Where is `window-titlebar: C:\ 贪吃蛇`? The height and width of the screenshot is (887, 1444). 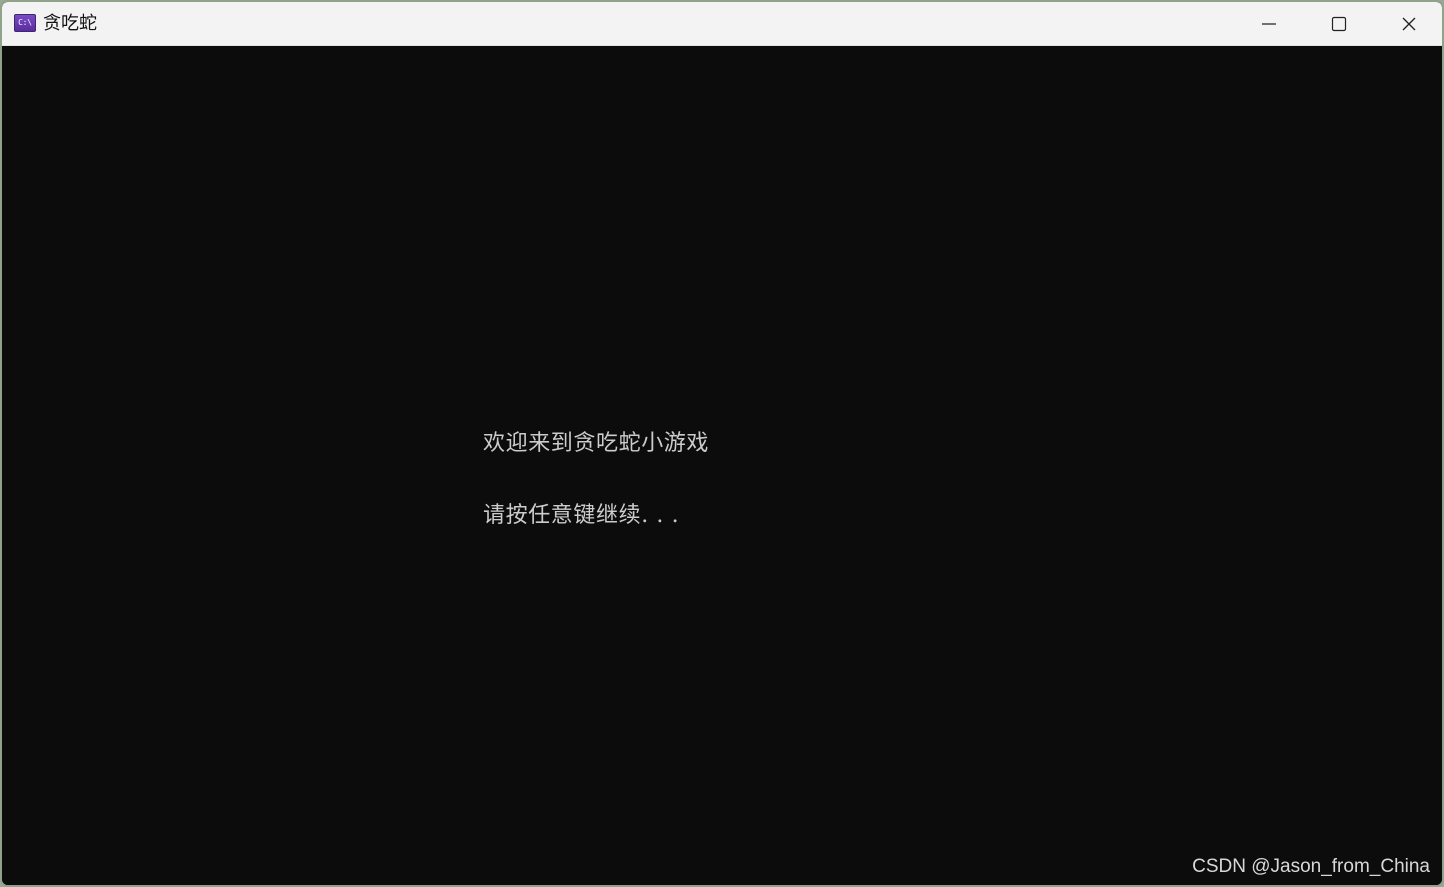
window-titlebar: C:\ 贪吃蛇 is located at coordinates (722, 24).